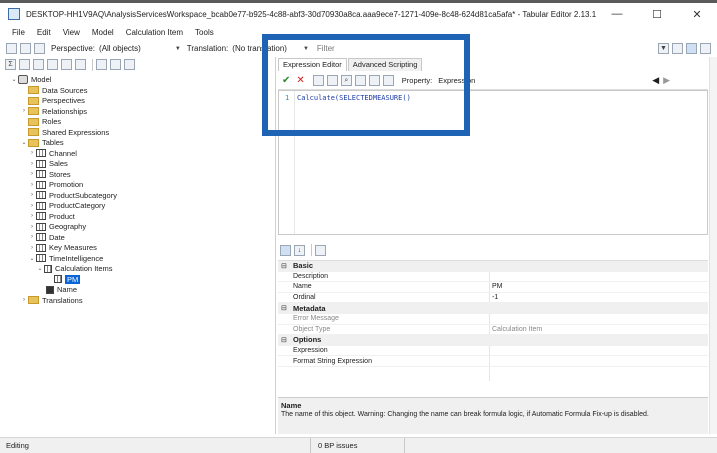 The width and height of the screenshot is (717, 453). What do you see at coordinates (299, 250) in the screenshot?
I see `alphabetical-icon: ↓` at bounding box center [299, 250].